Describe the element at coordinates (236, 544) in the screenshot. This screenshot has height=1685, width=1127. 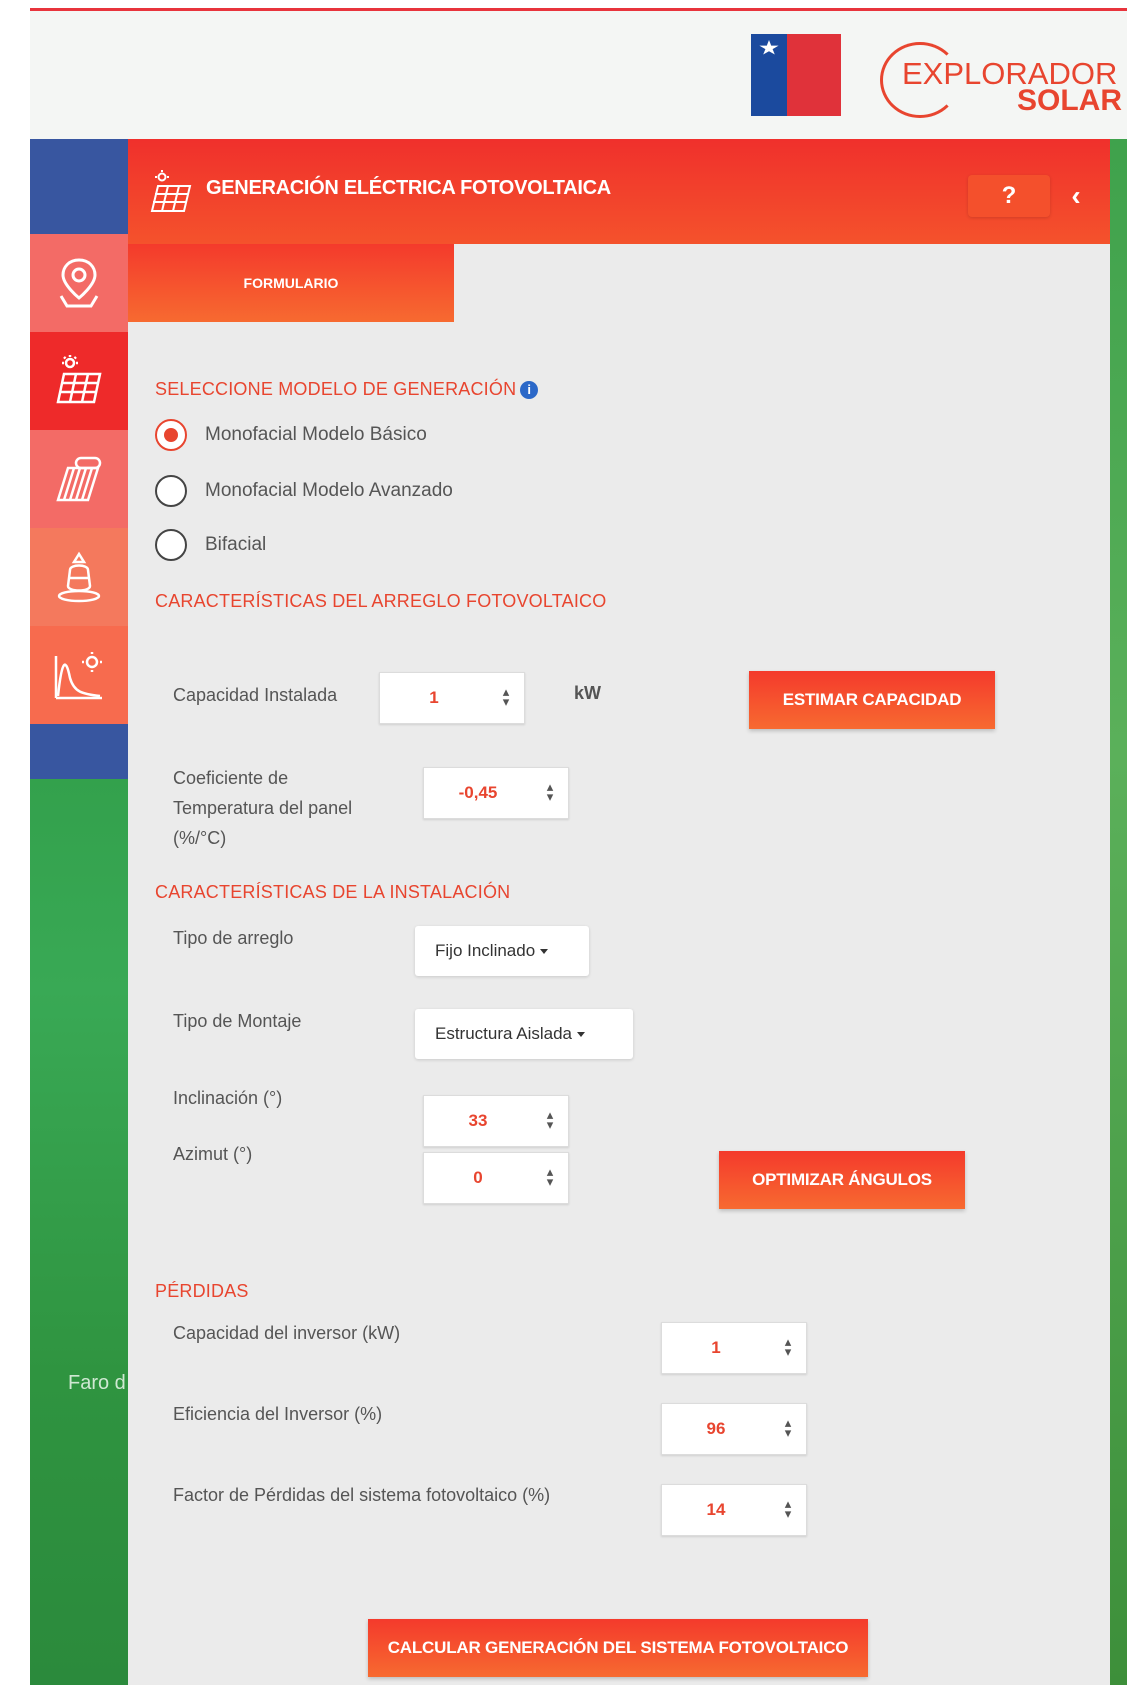
I see `radio-label: Bifacial` at that location.